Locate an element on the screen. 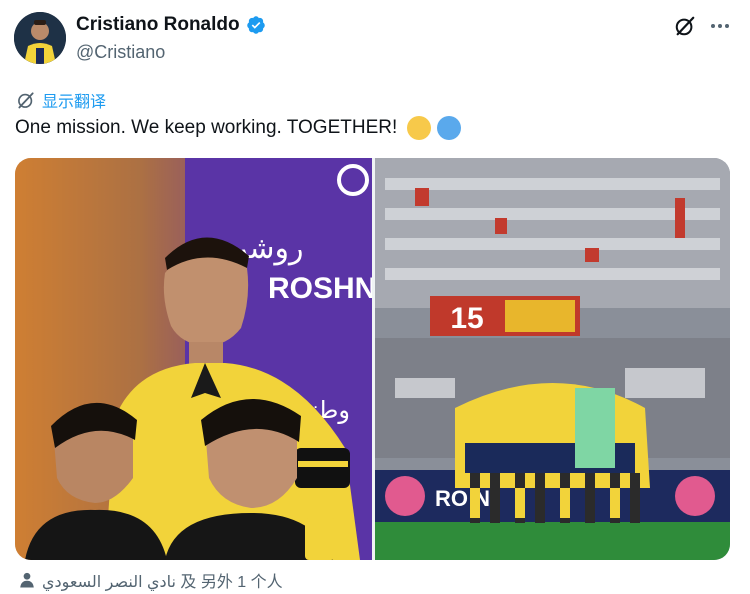 The width and height of the screenshot is (750, 594). translate-link: 显示翻译 is located at coordinates (61, 100).